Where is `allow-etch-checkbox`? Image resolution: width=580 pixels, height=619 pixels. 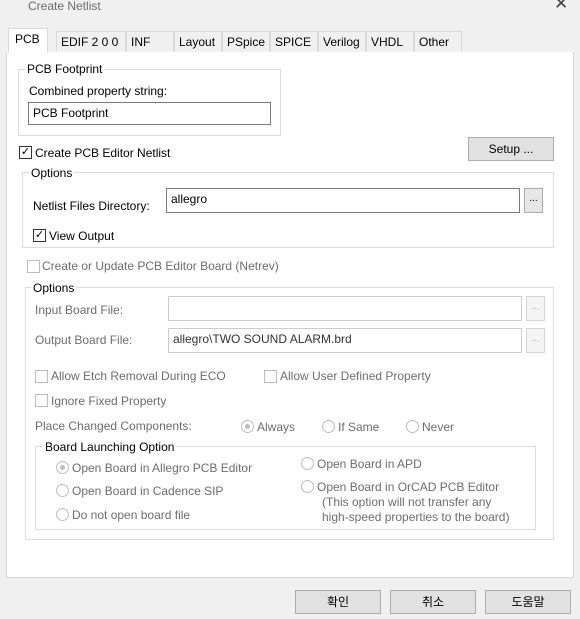 allow-etch-checkbox is located at coordinates (41, 376).